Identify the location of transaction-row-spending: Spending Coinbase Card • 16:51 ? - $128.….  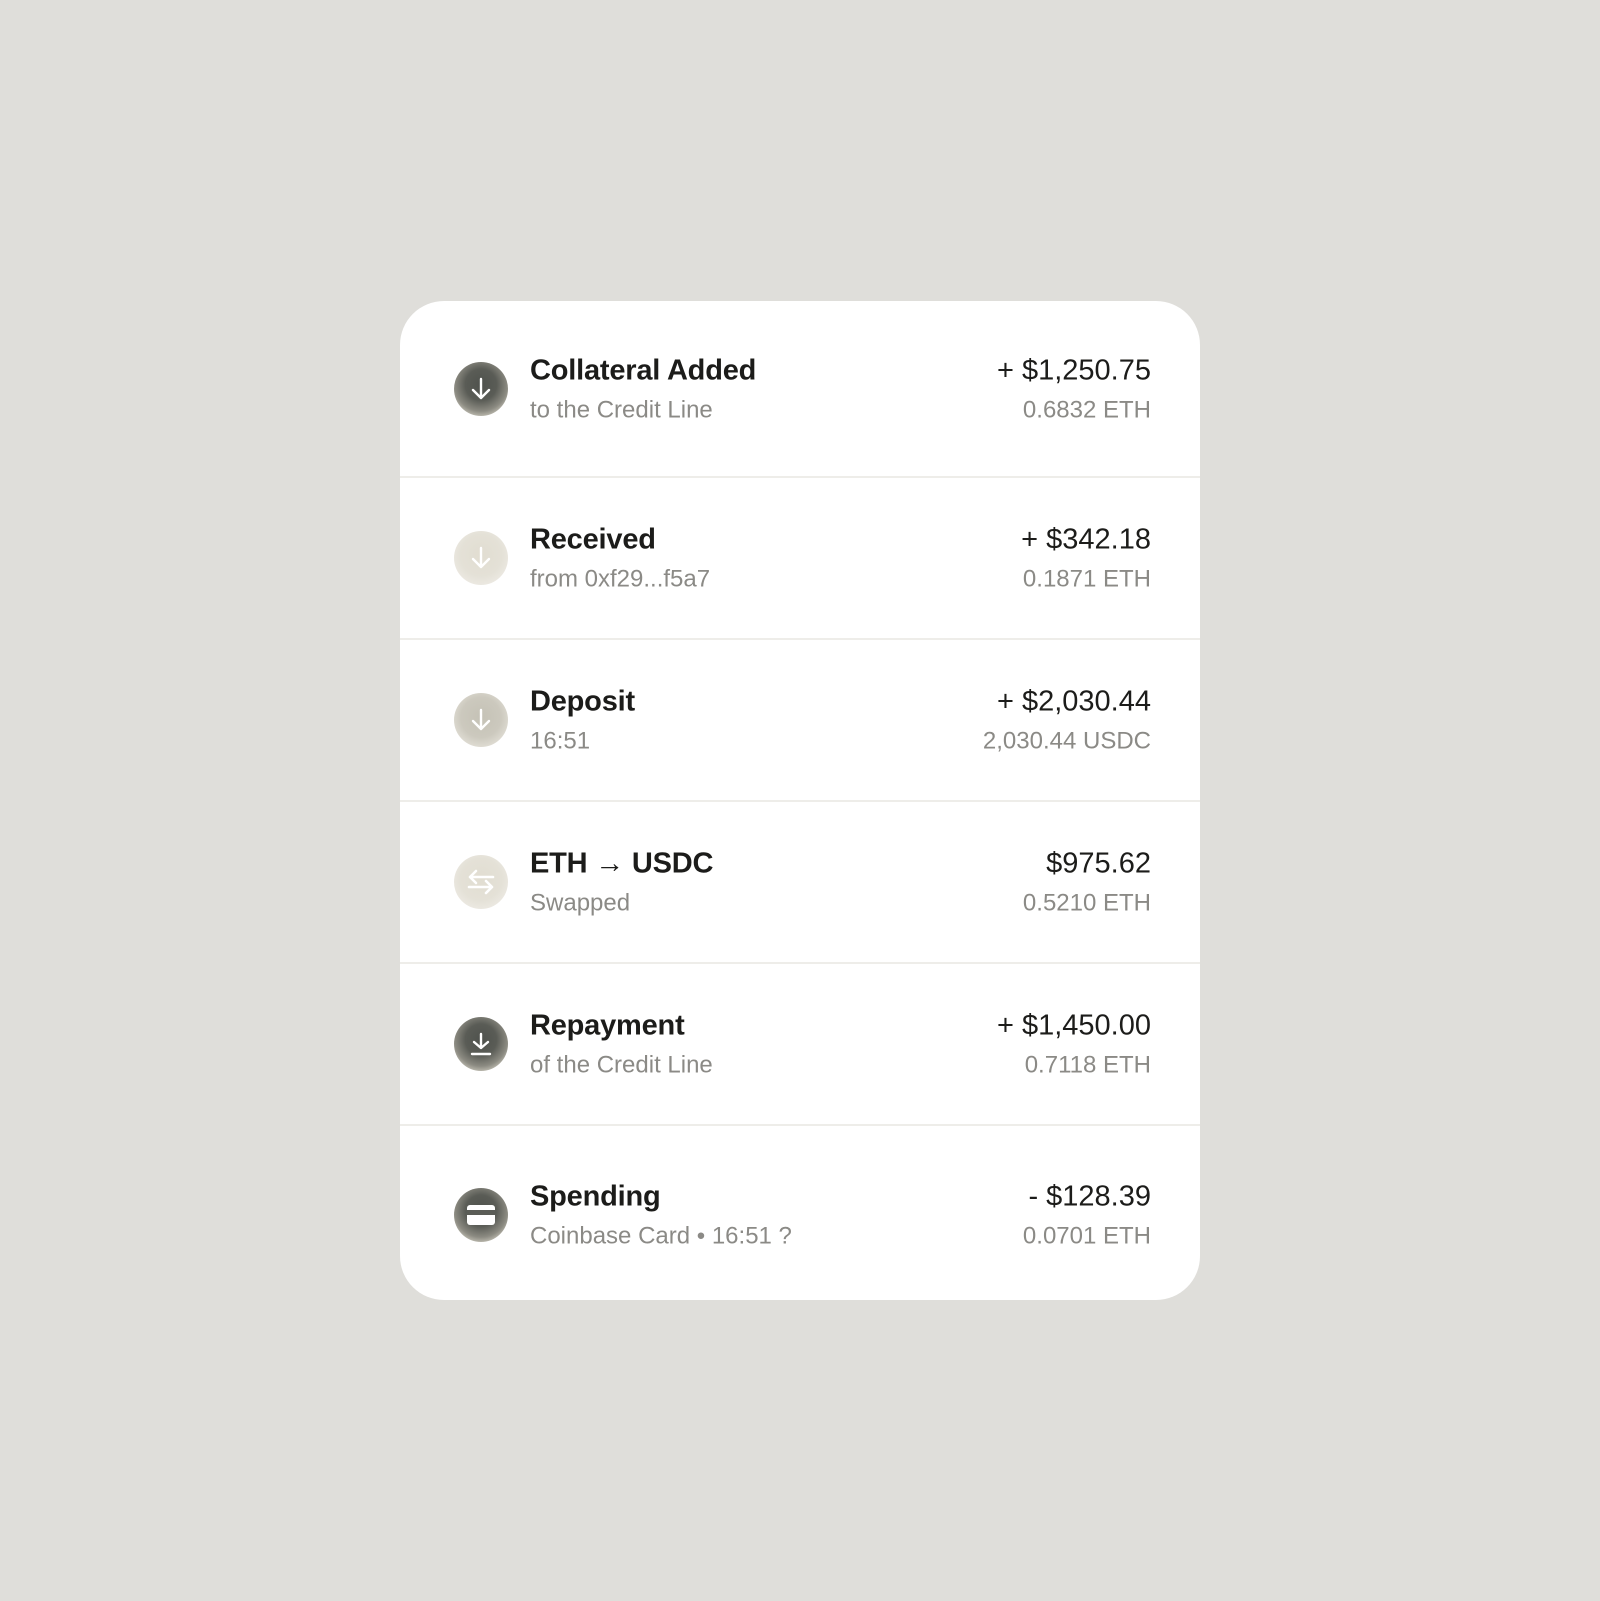
(800, 1213).